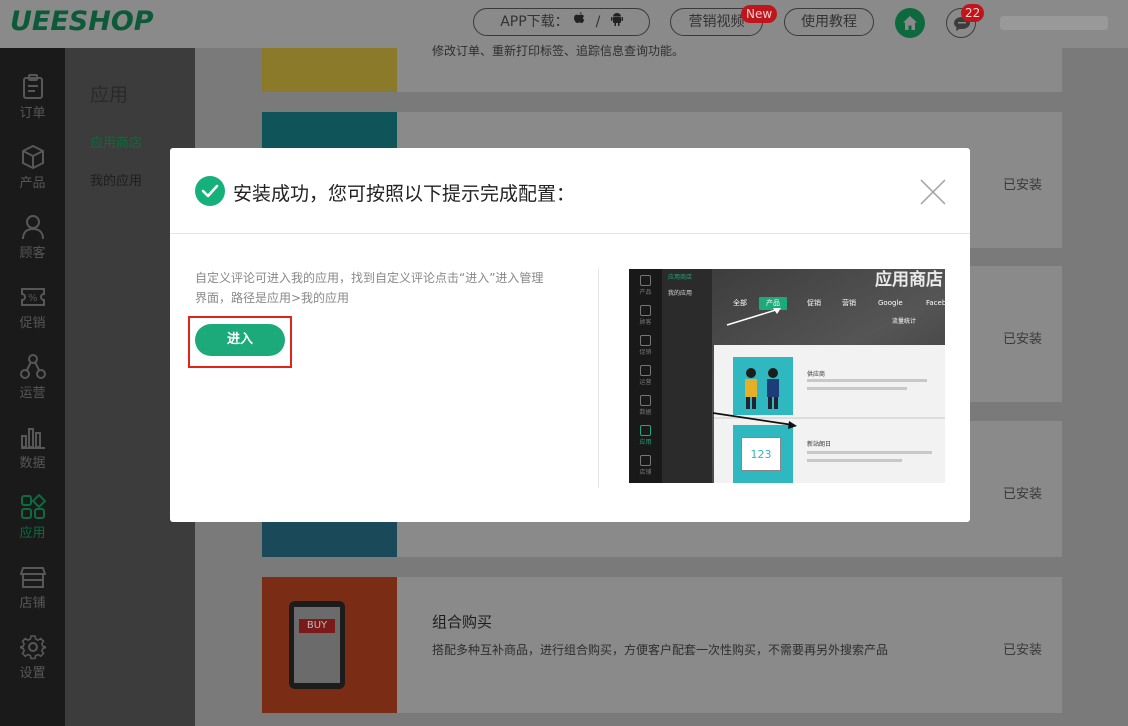 This screenshot has height=726, width=1128. I want to click on preview-nav-item: 数据, so click(645, 405).